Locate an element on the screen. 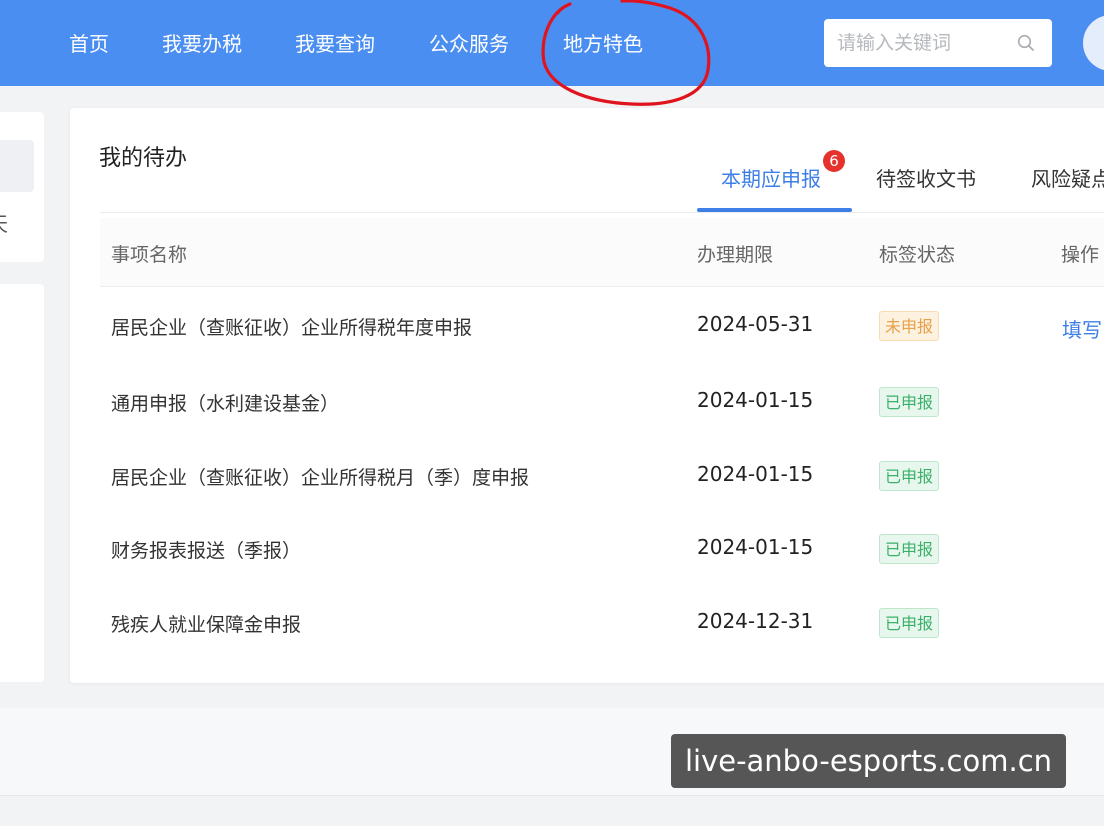  tab-risk-doubts: 风险疑点 is located at coordinates (1067, 177).